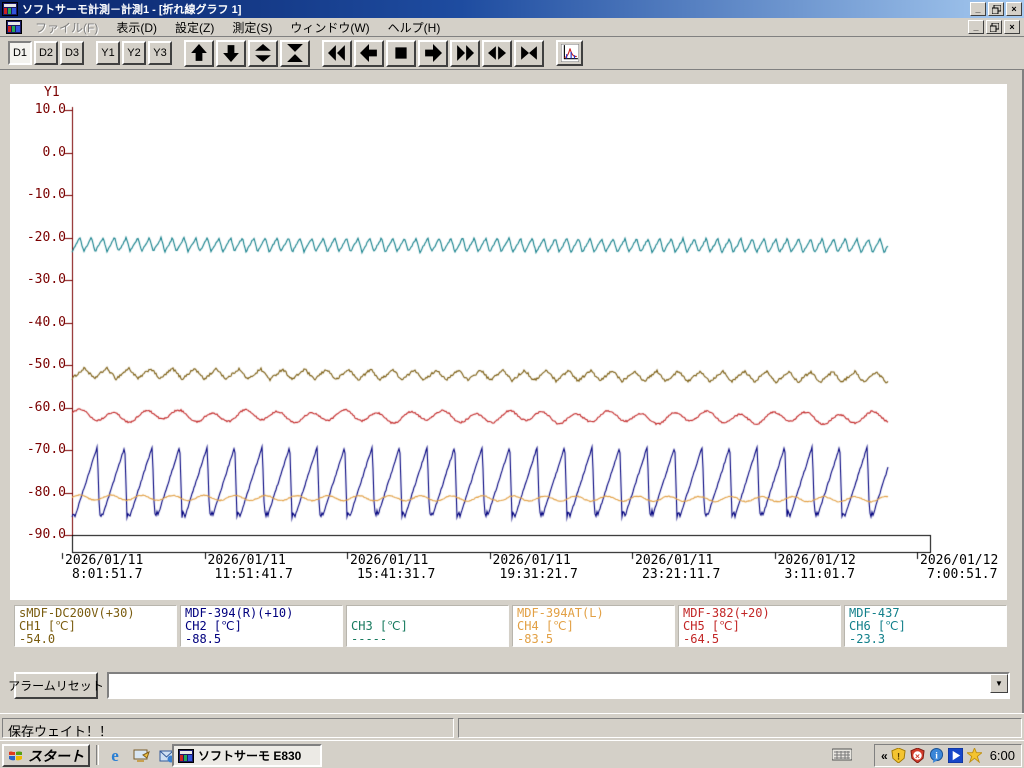  I want to click on rewind-button, so click(337, 53).